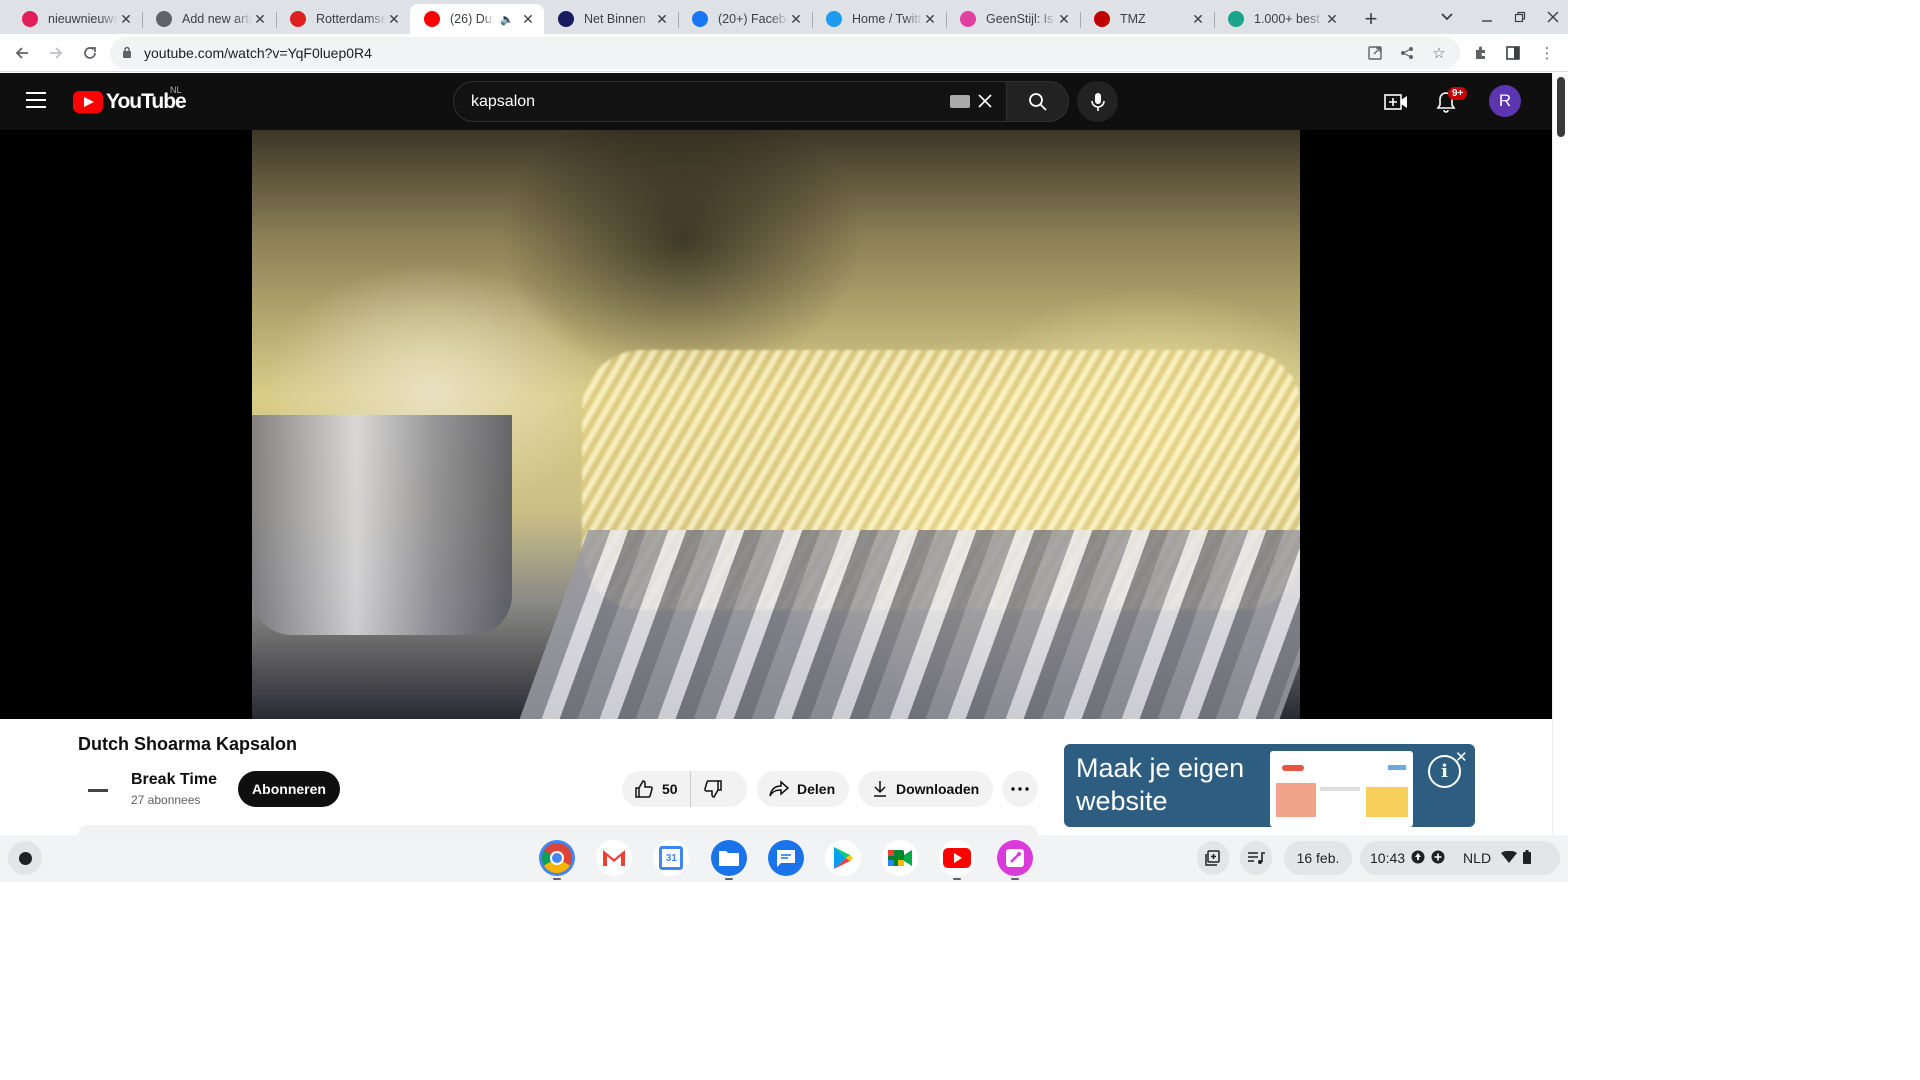 Image resolution: width=1920 pixels, height=1080 pixels. I want to click on status-tray: 10:43 NLD, so click(1460, 858).